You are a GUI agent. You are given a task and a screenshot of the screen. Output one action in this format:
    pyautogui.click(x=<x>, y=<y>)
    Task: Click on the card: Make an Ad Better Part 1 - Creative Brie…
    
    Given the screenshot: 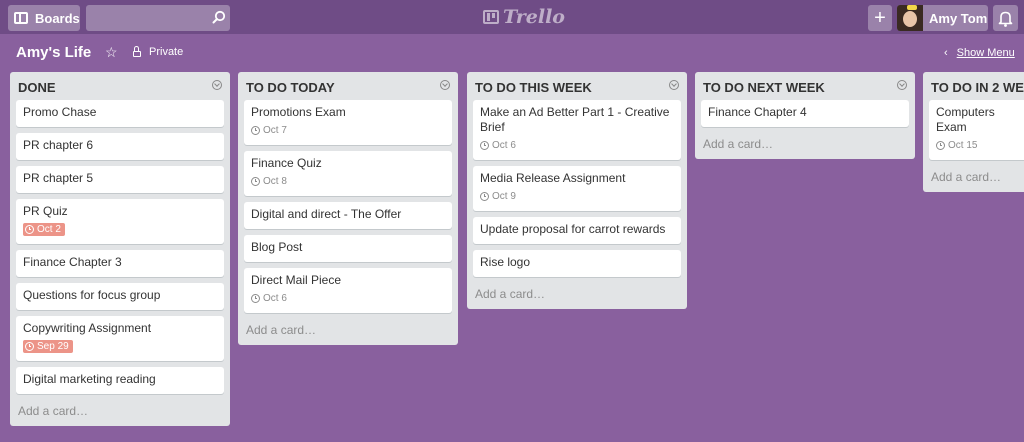 What is the action you would take?
    pyautogui.click(x=577, y=130)
    